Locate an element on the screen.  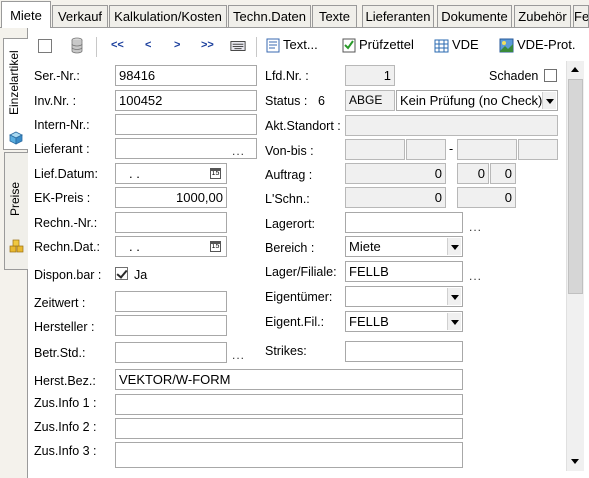
rechn-nr-label: Rechn.-Nr.: is located at coordinates (66, 223).